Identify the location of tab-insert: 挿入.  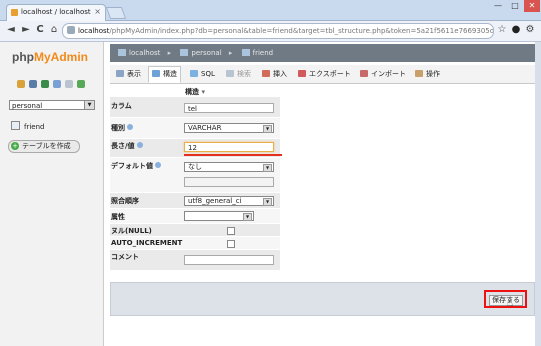
(274, 74).